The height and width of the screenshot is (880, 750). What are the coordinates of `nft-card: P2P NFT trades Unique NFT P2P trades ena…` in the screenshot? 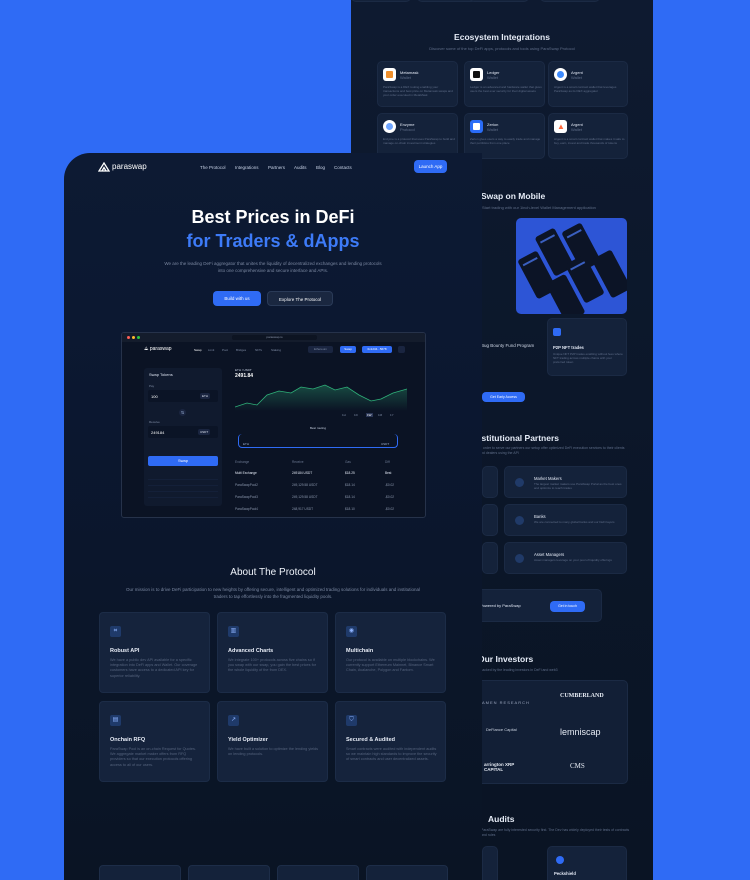 It's located at (587, 347).